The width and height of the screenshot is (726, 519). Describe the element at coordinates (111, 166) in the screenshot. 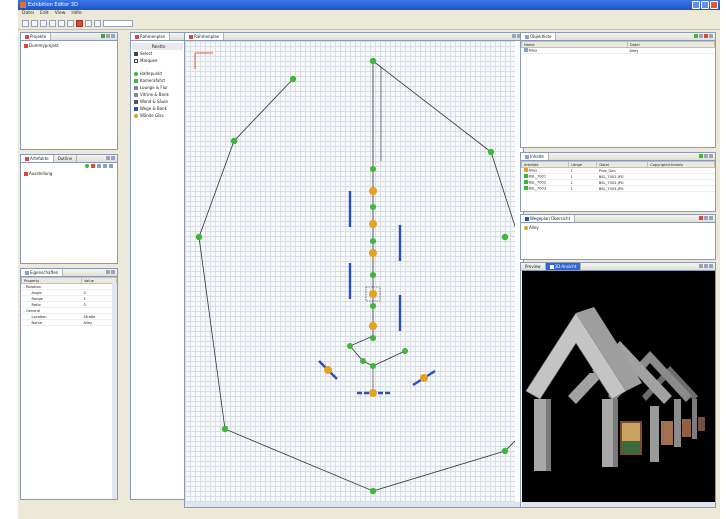

I see `filter-icon` at that location.